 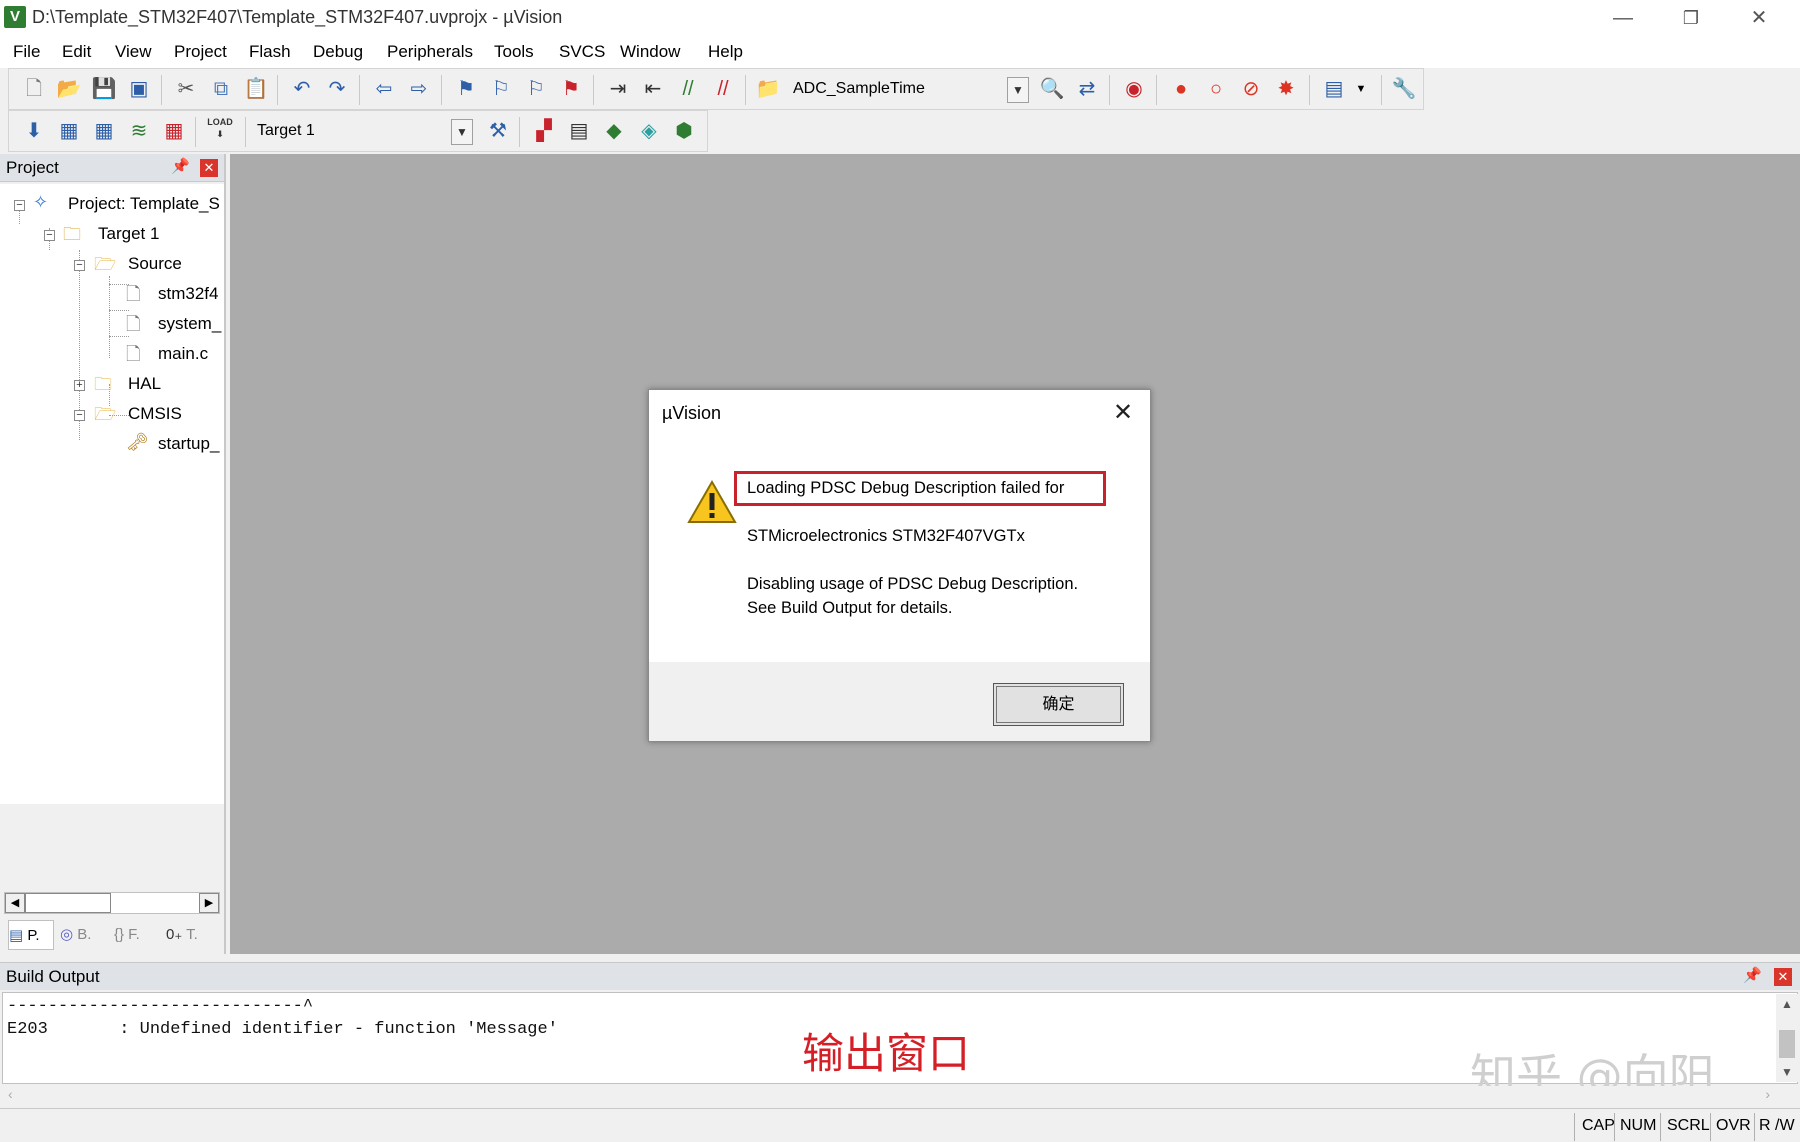 I want to click on new-file-icon: 🗋, so click(x=34, y=89).